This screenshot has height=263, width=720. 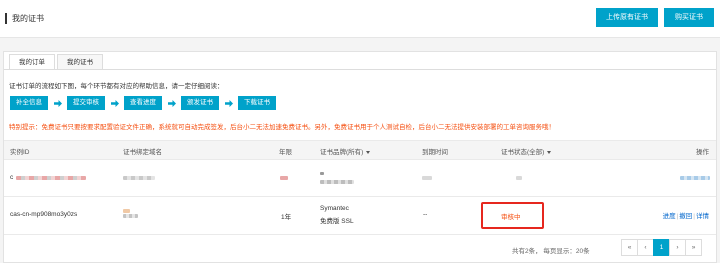 I want to click on tab-bar: 我的订单 我的证书, so click(x=57, y=62).